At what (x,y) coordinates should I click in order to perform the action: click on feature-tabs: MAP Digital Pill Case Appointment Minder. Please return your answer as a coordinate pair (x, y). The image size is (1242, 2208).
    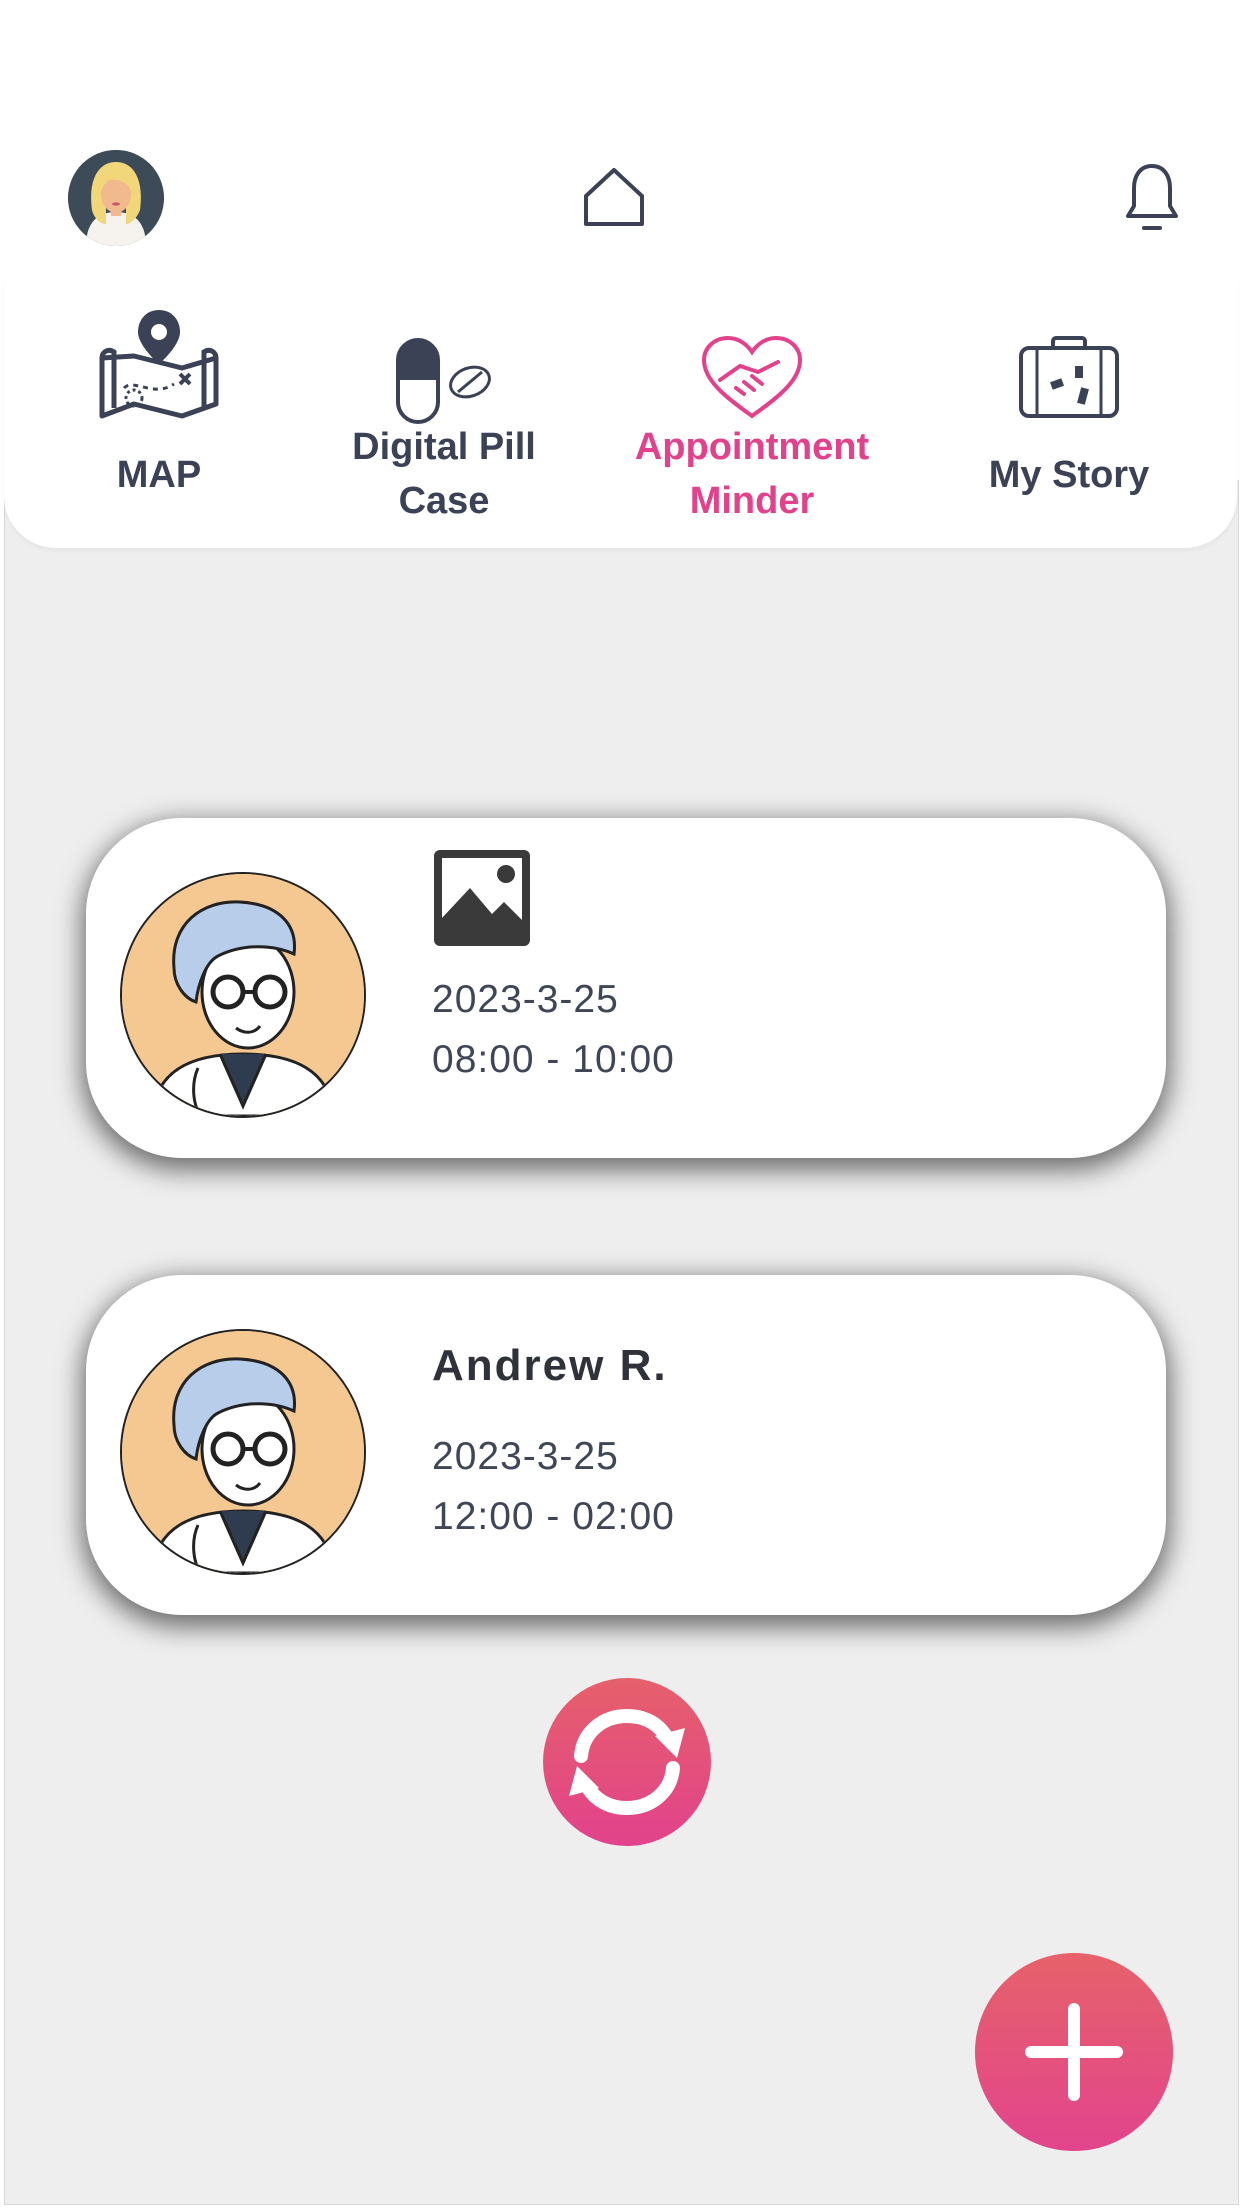
    Looking at the image, I should click on (620, 414).